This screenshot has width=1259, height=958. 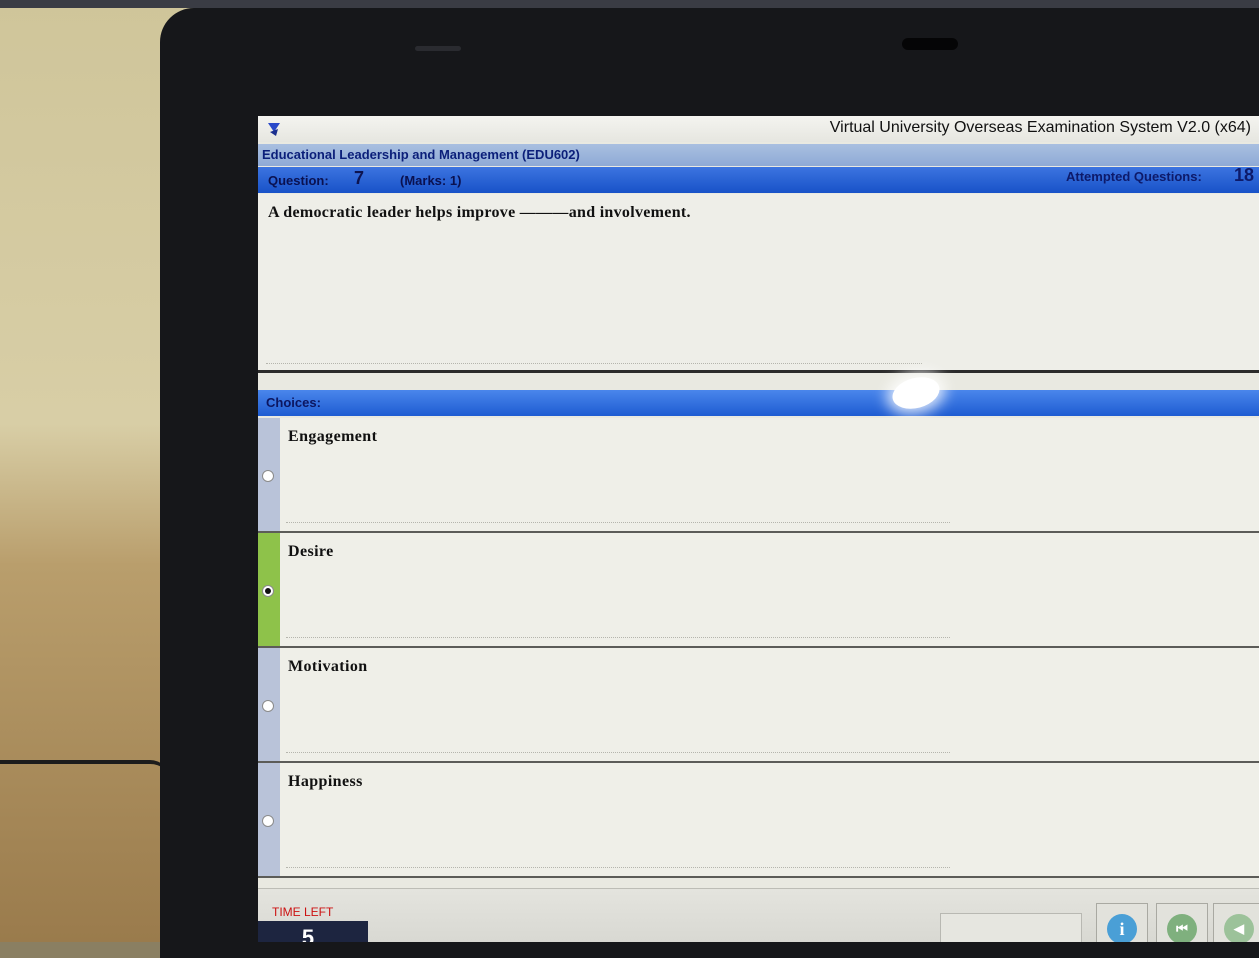 What do you see at coordinates (303, 912) in the screenshot?
I see `time-left-label: TIME LEFT` at bounding box center [303, 912].